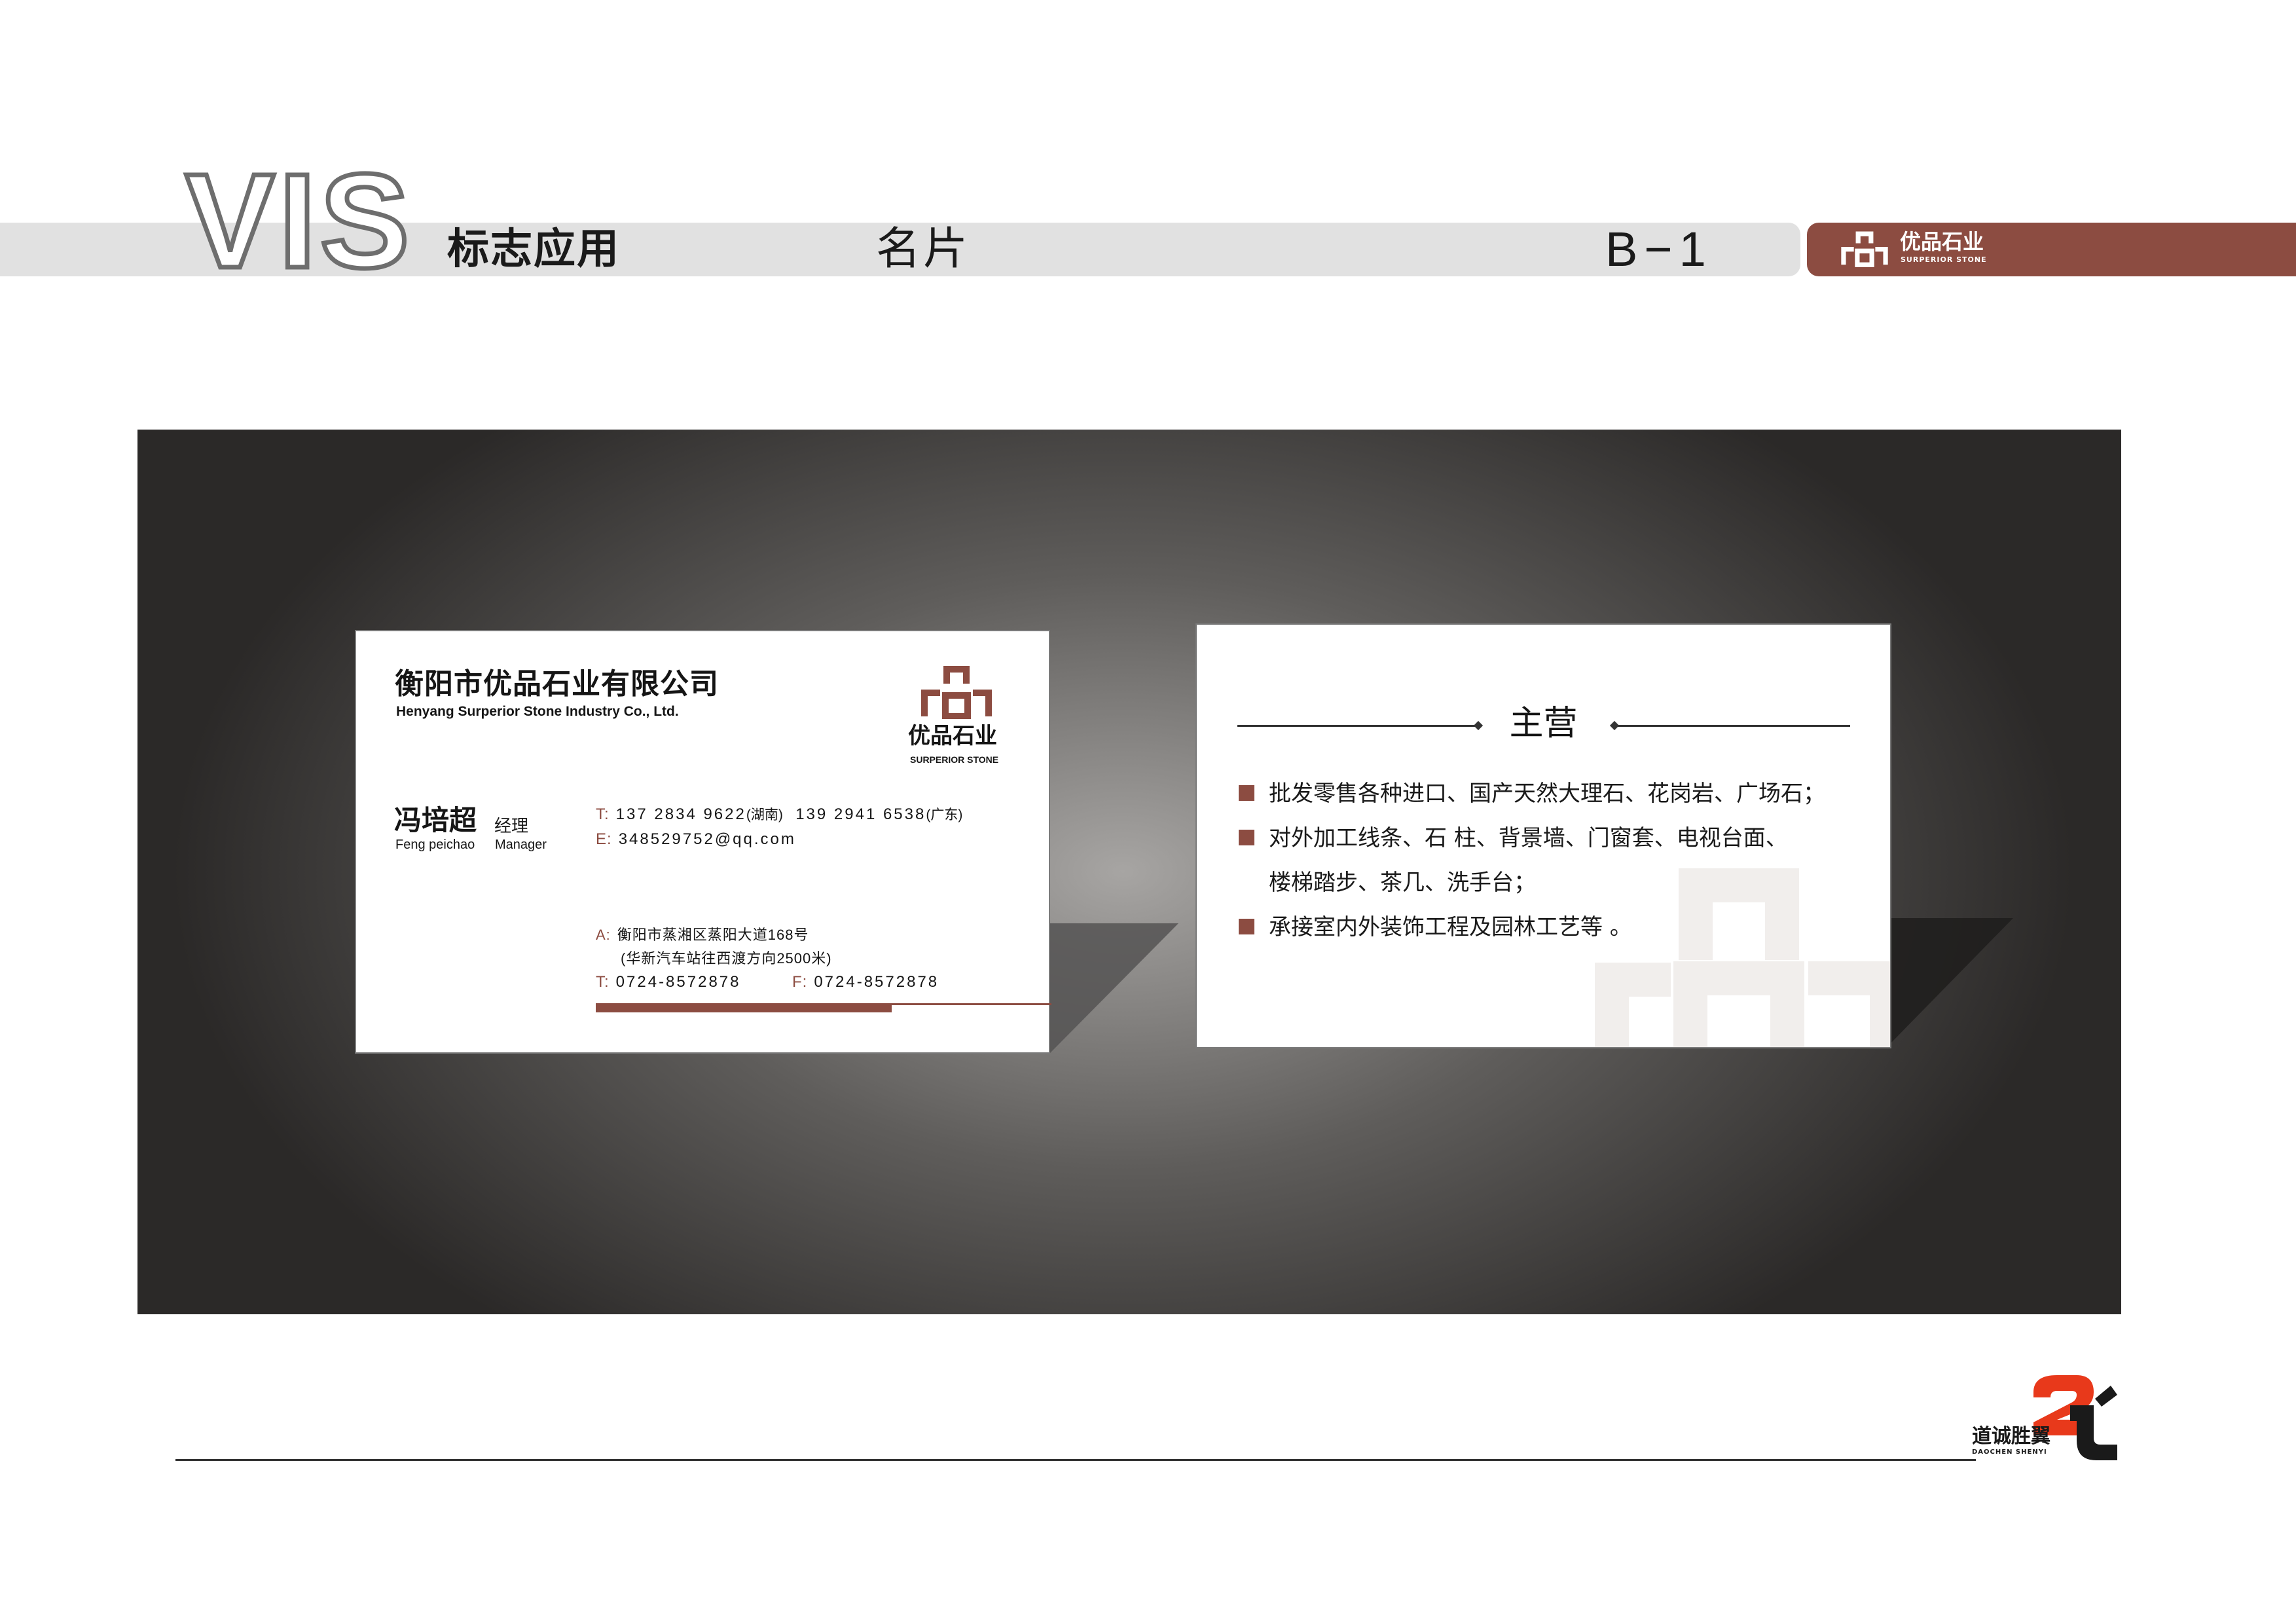  What do you see at coordinates (1742, 957) in the screenshot?
I see `logo-watermark-icon` at bounding box center [1742, 957].